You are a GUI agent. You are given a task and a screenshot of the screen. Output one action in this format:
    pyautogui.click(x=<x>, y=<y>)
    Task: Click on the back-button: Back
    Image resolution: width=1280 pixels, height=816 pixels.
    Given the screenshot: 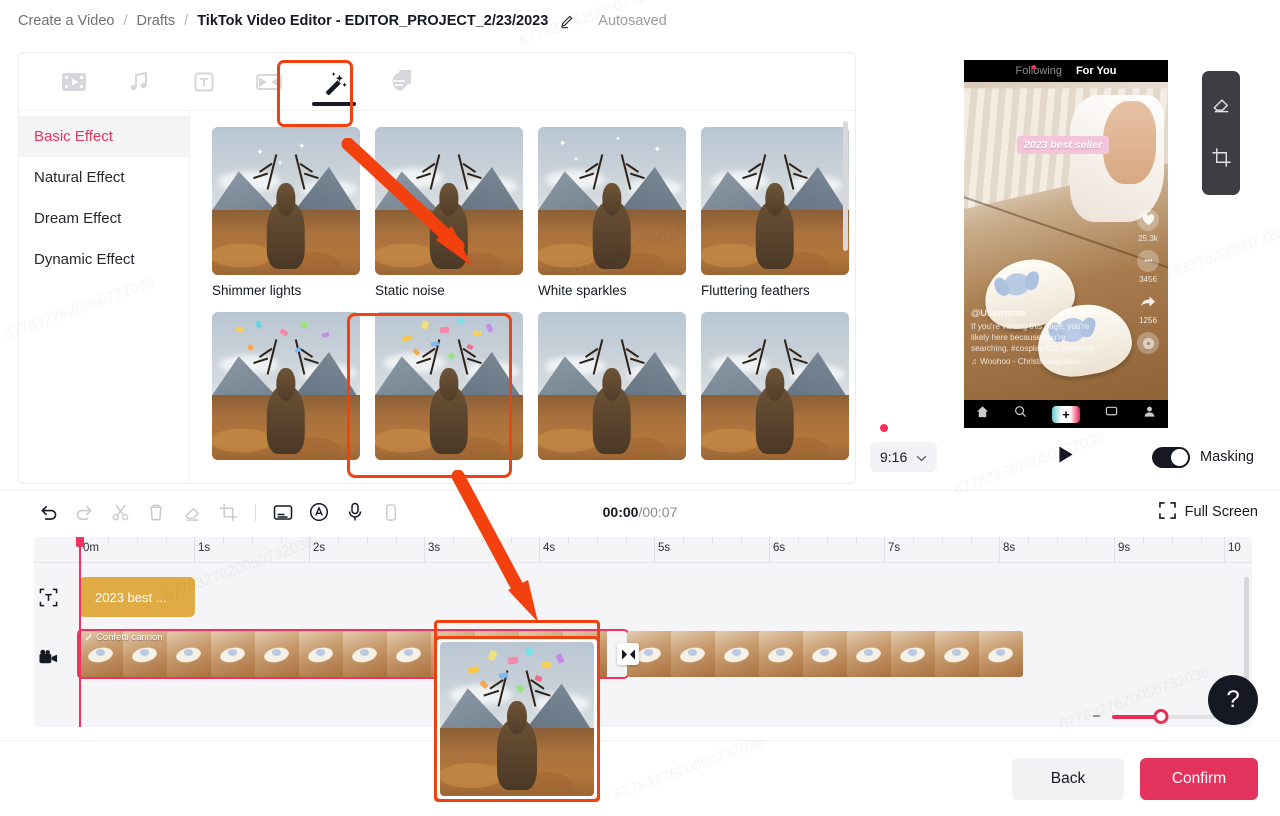 What is the action you would take?
    pyautogui.click(x=1068, y=778)
    